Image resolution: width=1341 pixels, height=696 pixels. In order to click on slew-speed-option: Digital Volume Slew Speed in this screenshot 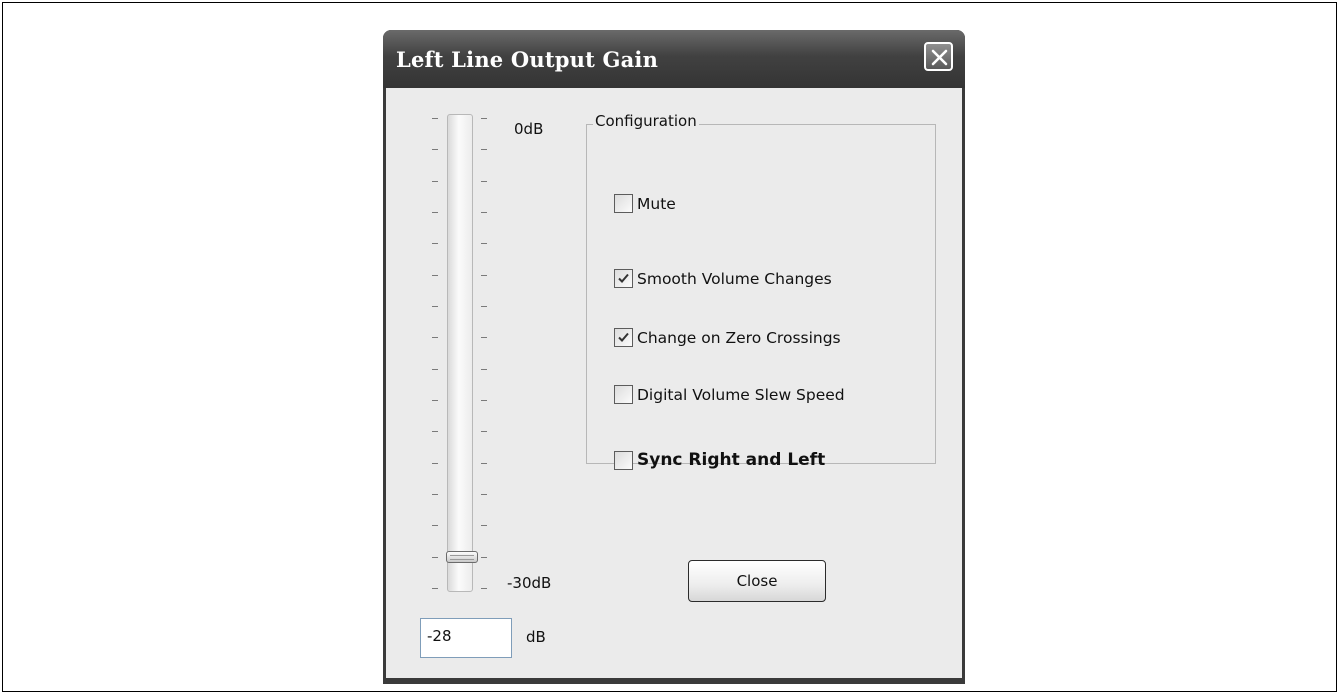, I will do `click(729, 394)`.